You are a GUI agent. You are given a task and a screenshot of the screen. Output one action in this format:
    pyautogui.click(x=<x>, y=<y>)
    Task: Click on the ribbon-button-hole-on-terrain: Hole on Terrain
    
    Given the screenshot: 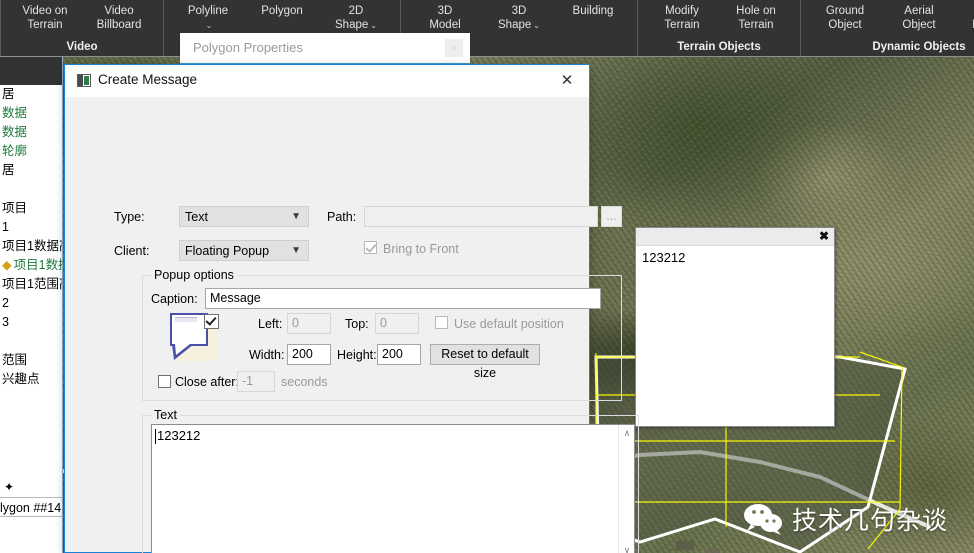 What is the action you would take?
    pyautogui.click(x=756, y=17)
    